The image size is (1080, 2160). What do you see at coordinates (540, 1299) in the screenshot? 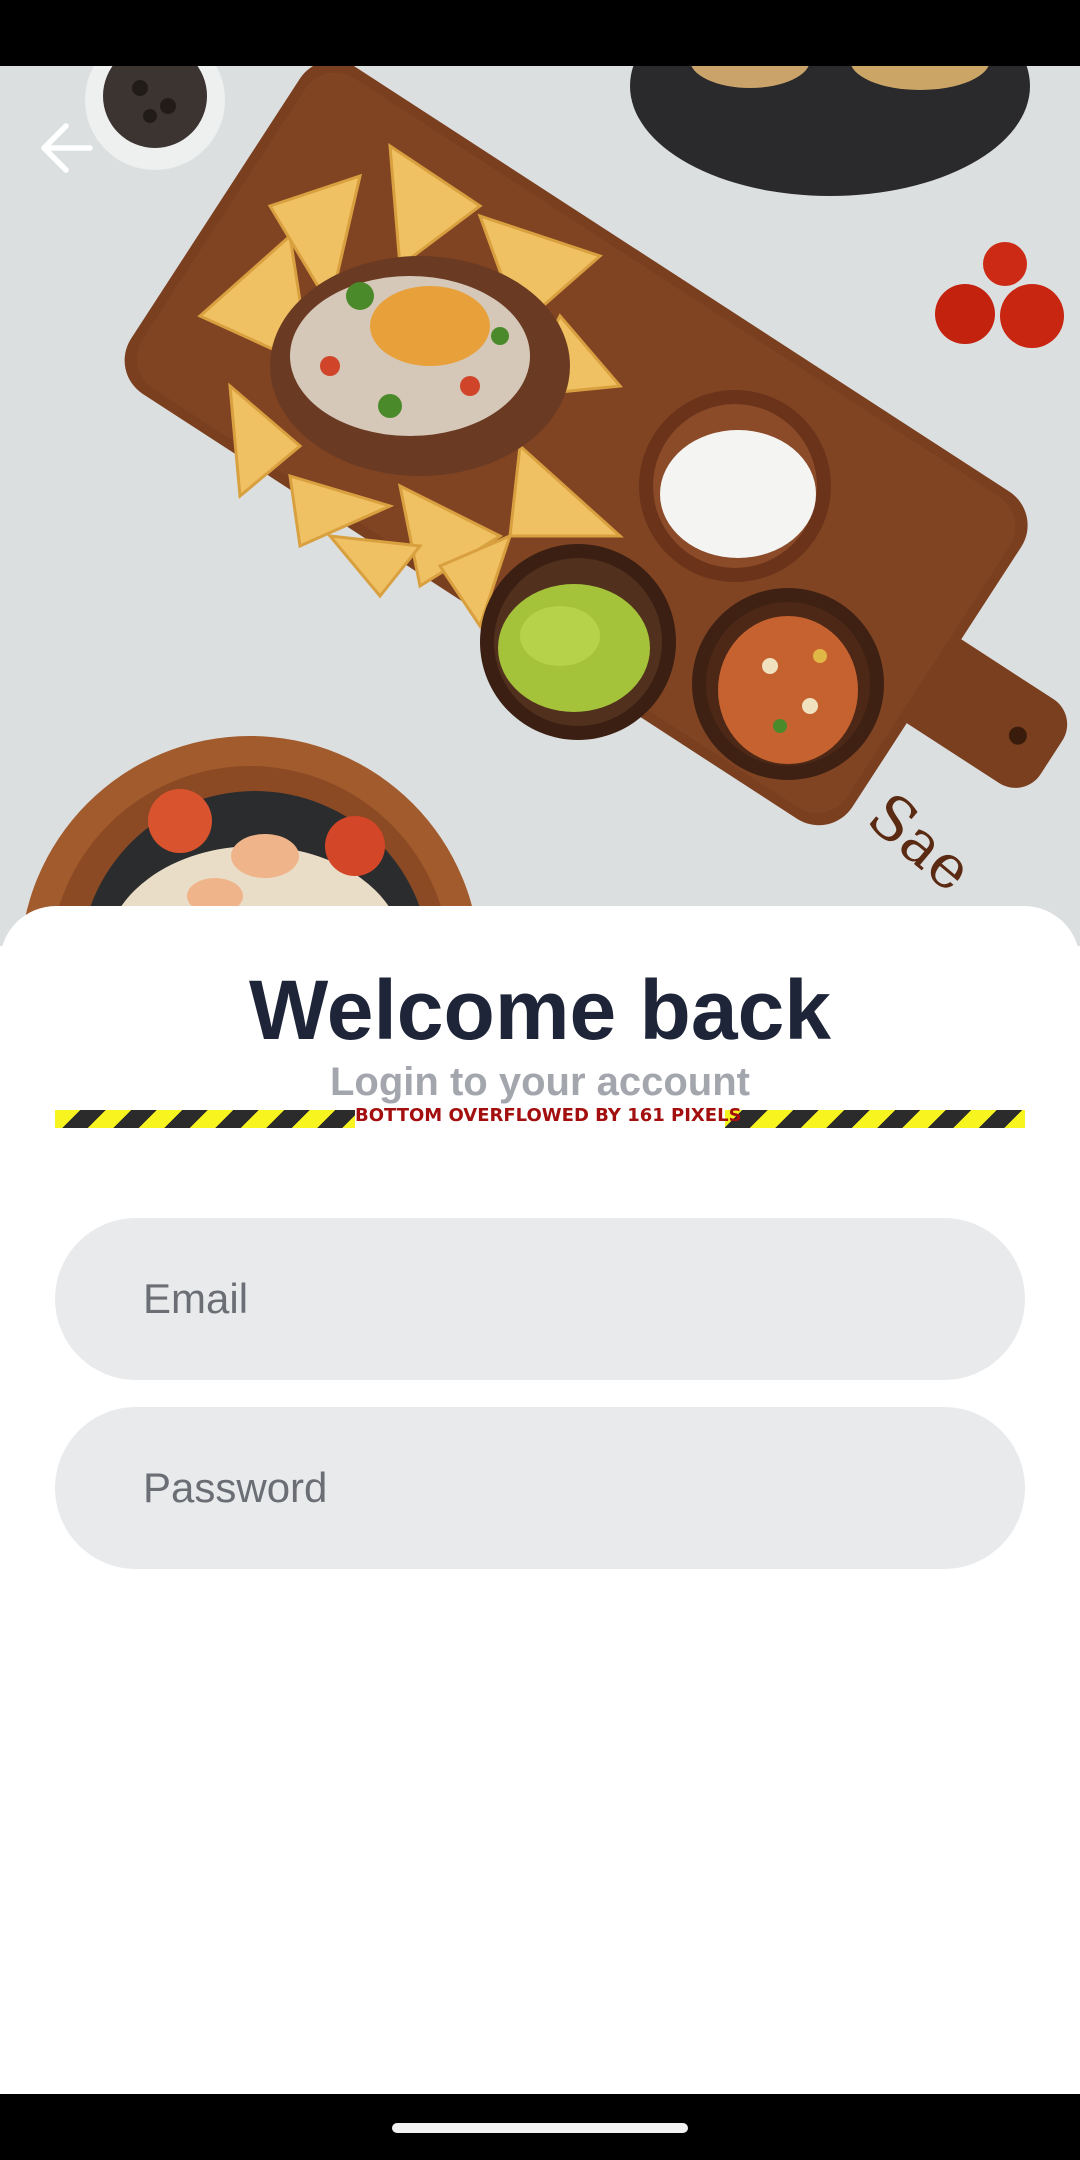
I see `email-field` at bounding box center [540, 1299].